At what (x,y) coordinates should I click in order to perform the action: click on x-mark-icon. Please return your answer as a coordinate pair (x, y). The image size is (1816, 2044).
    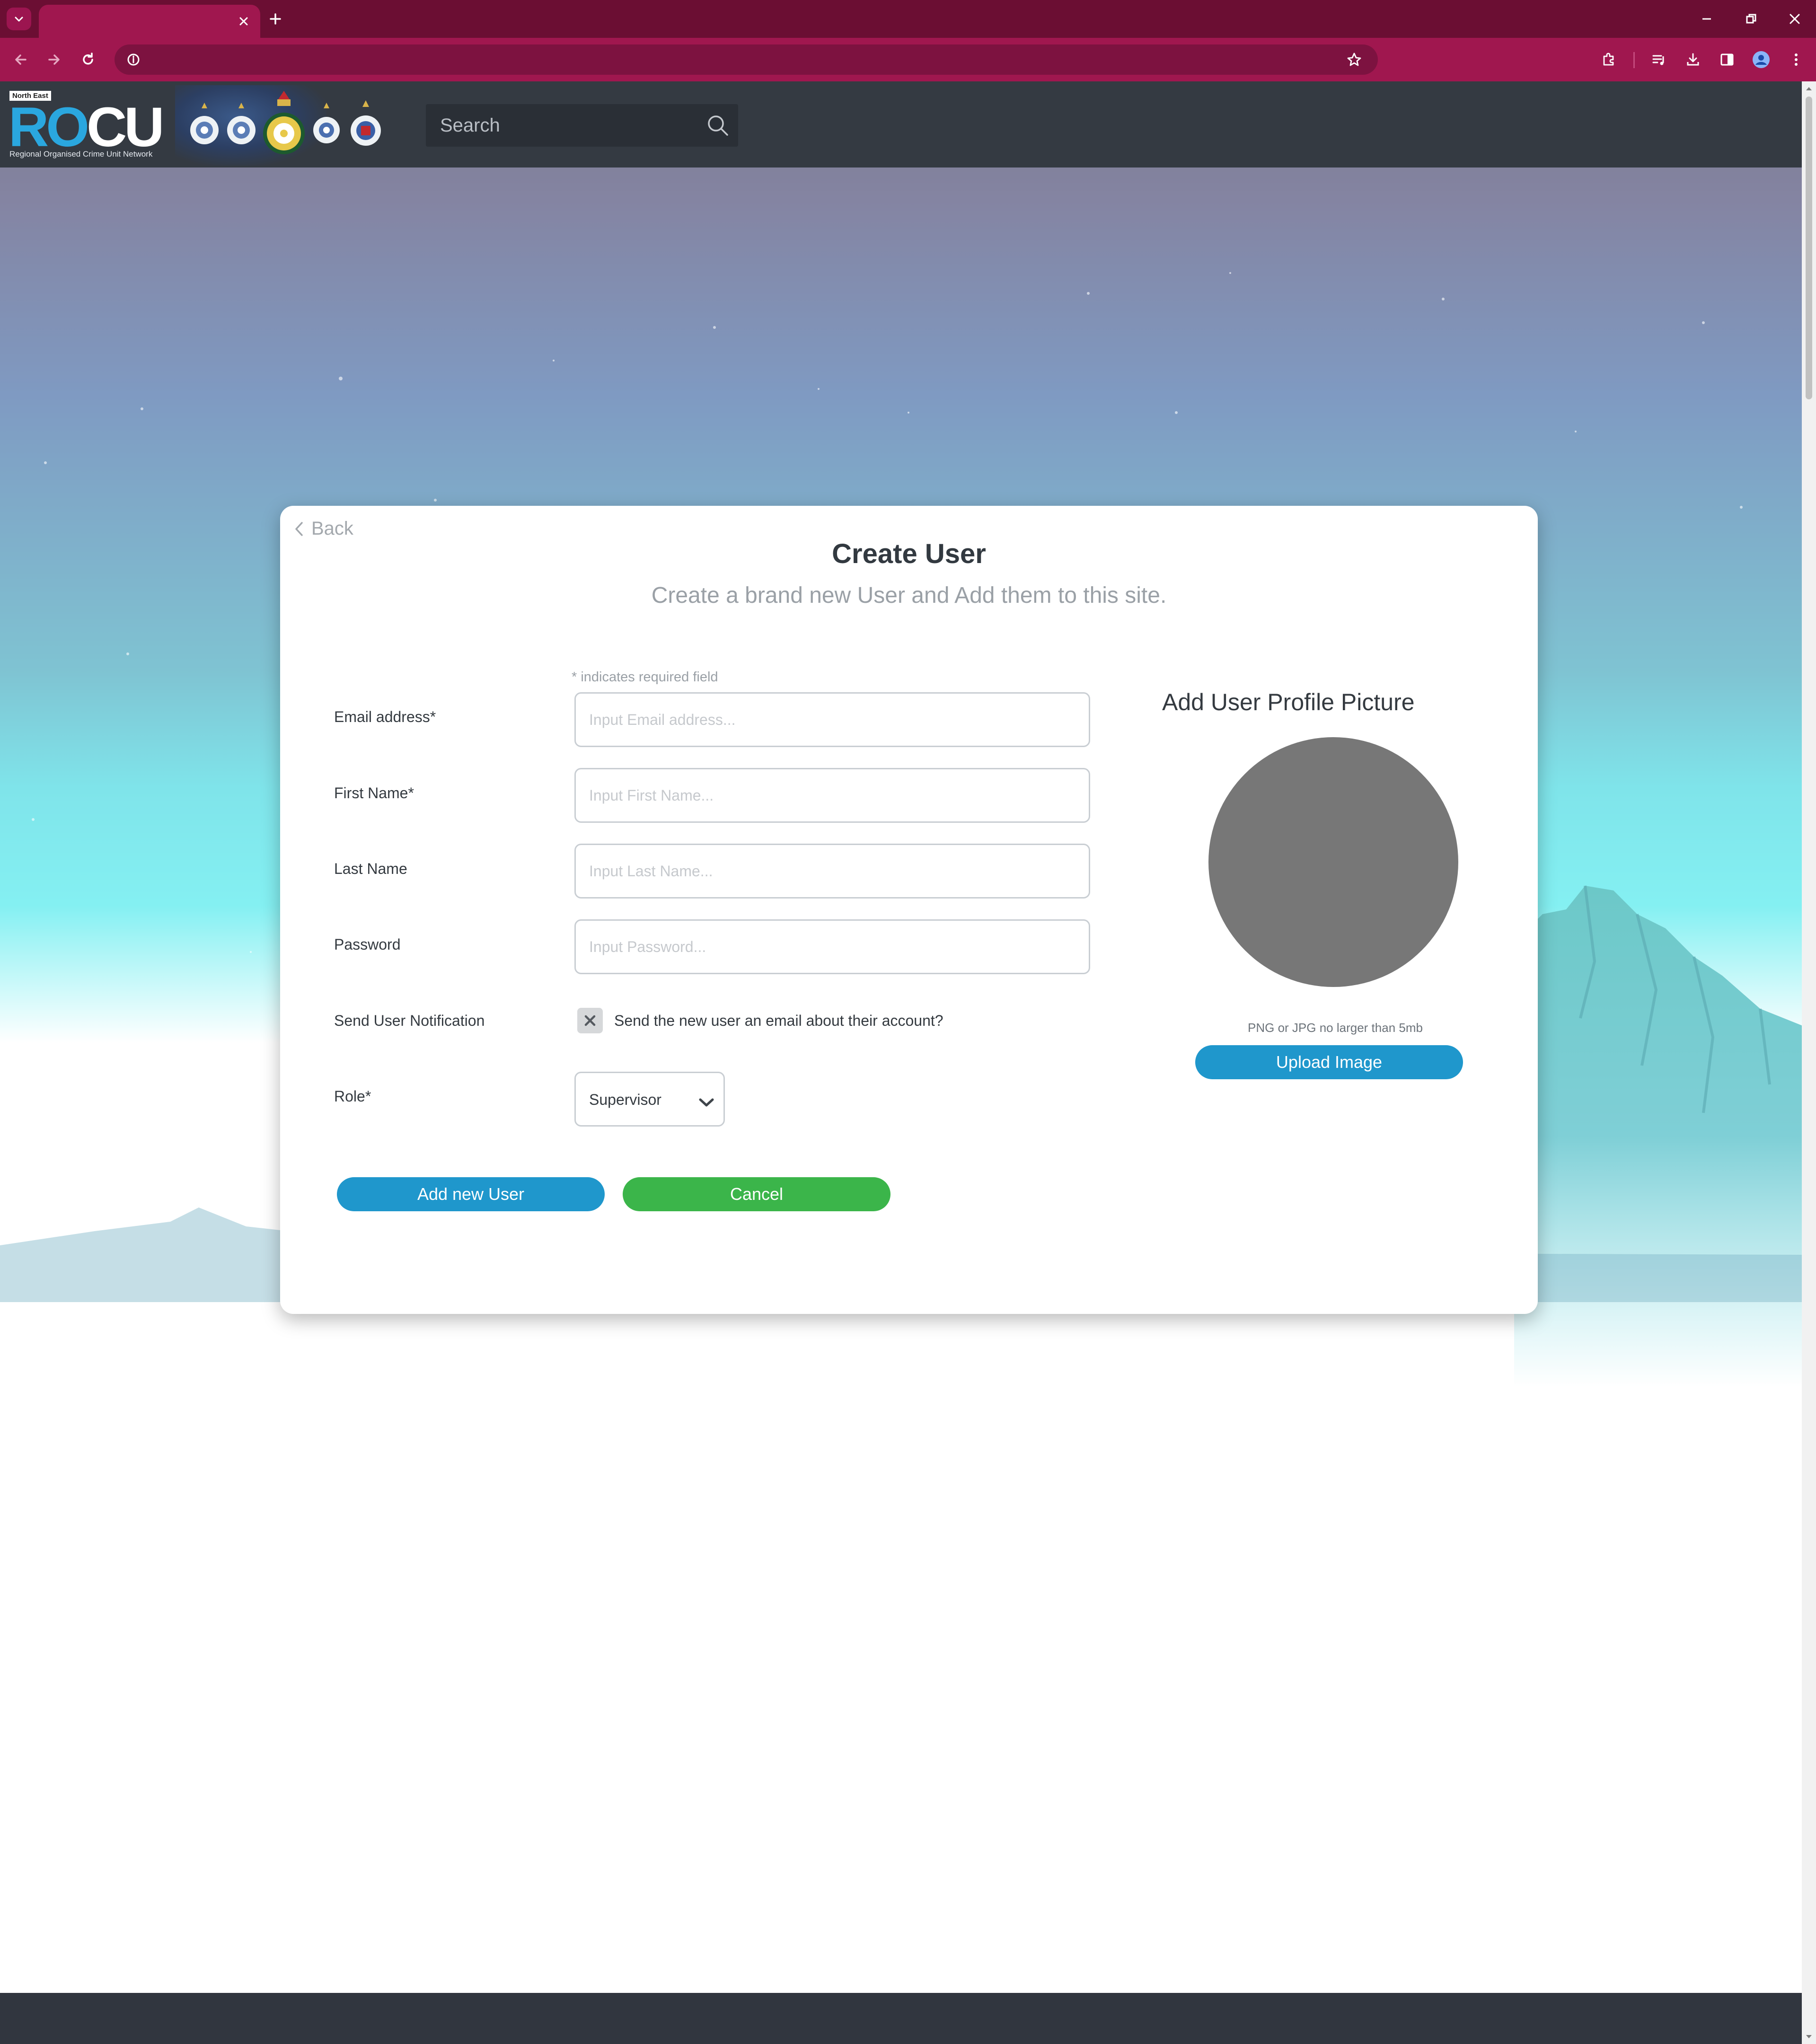
    Looking at the image, I should click on (590, 1020).